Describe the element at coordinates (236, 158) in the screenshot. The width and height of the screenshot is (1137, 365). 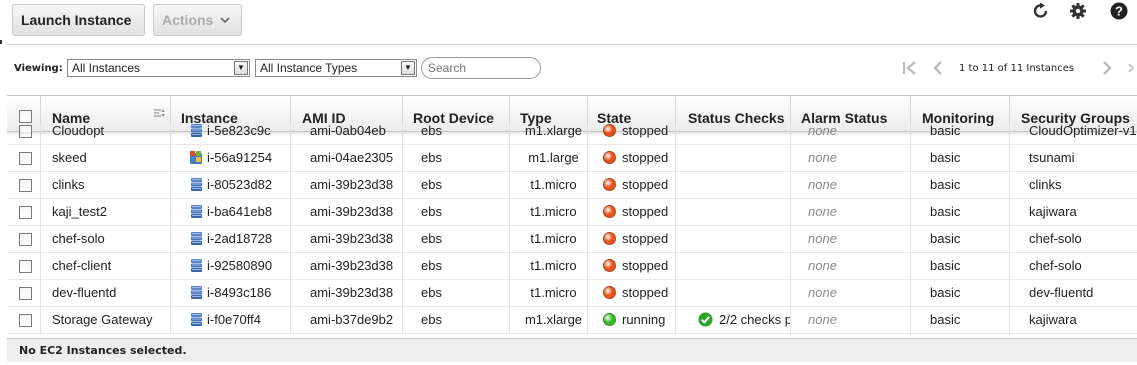
I see `cell-instance: i-56a91254` at that location.